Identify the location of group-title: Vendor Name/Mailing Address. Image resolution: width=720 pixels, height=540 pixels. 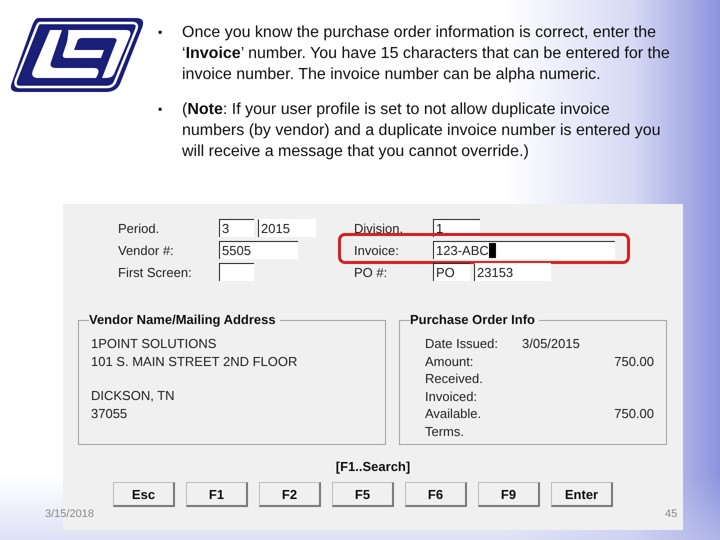
(184, 319).